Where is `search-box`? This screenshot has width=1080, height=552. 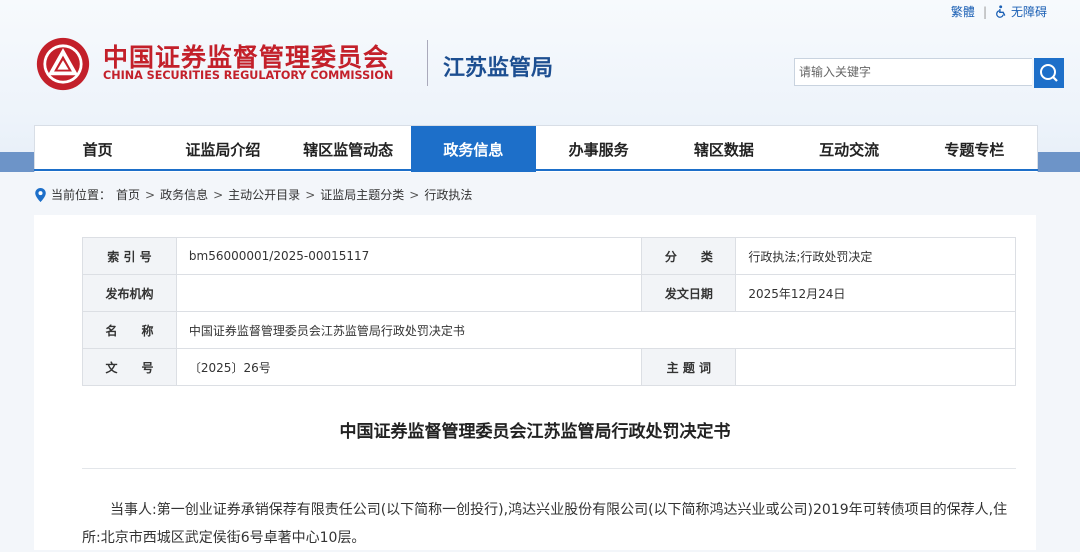 search-box is located at coordinates (929, 73).